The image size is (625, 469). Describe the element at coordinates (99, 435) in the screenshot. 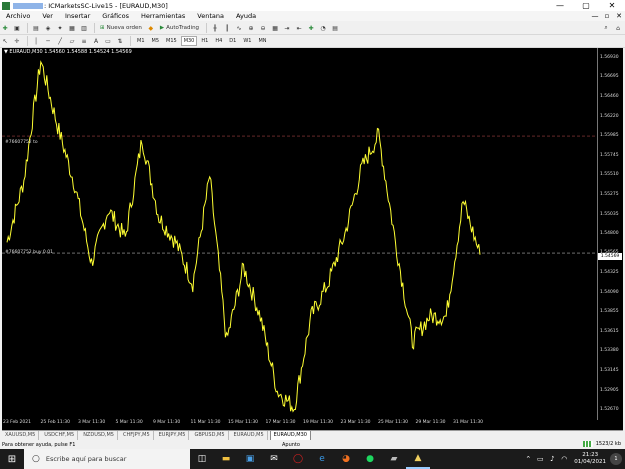

I see `tab-nzdusd-m5: NZDUSD,M5` at that location.